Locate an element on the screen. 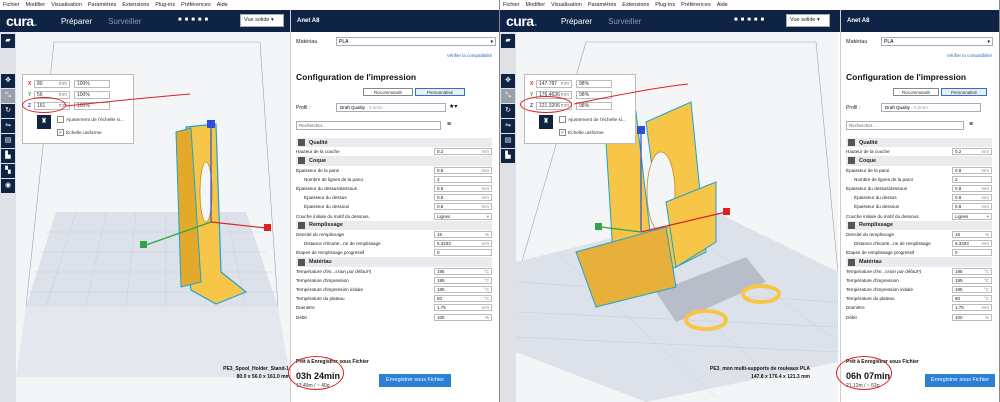 This screenshot has height=402, width=1000. category-infill: Remplissage is located at coordinates (394, 225).